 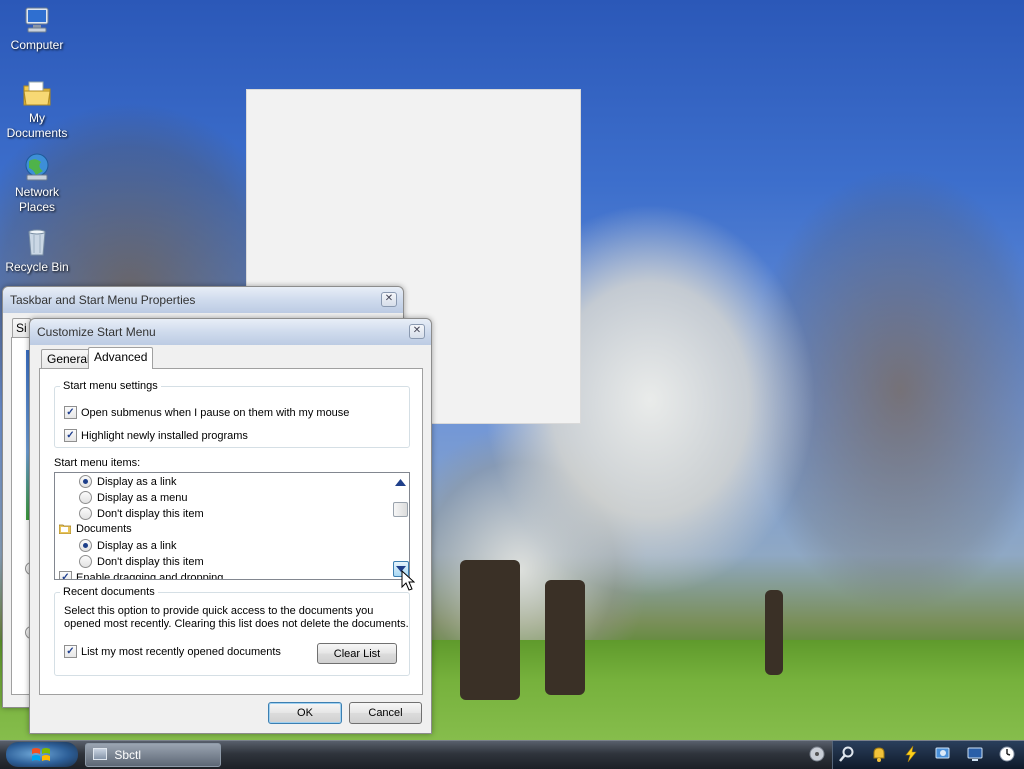 I want to click on scroll-up-icon, so click(x=400, y=483).